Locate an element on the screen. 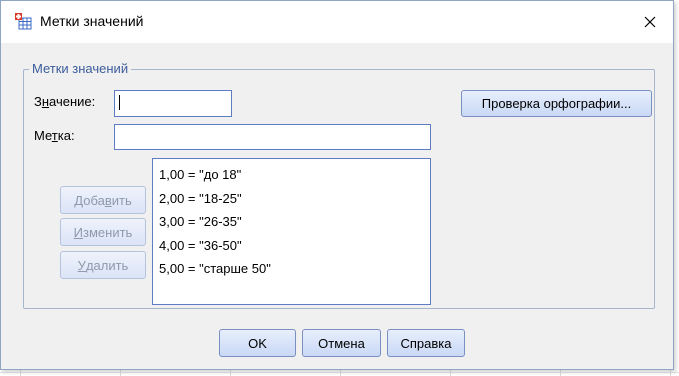 Image resolution: width=679 pixels, height=376 pixels. cancel-button: Отмена is located at coordinates (341, 343).